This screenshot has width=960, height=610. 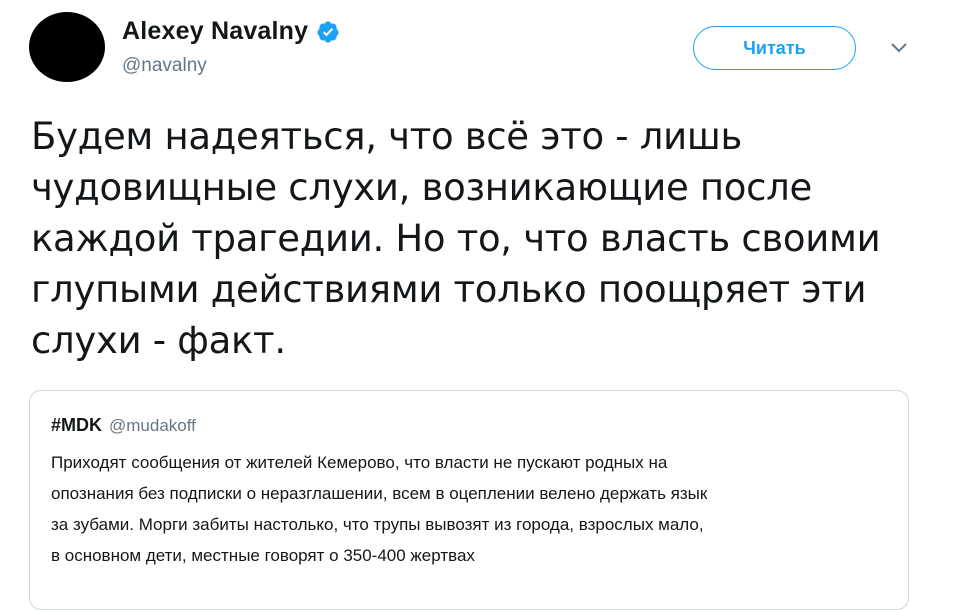 I want to click on tweet-text-line: глупыми действиями только поощряет эти, so click(x=449, y=289).